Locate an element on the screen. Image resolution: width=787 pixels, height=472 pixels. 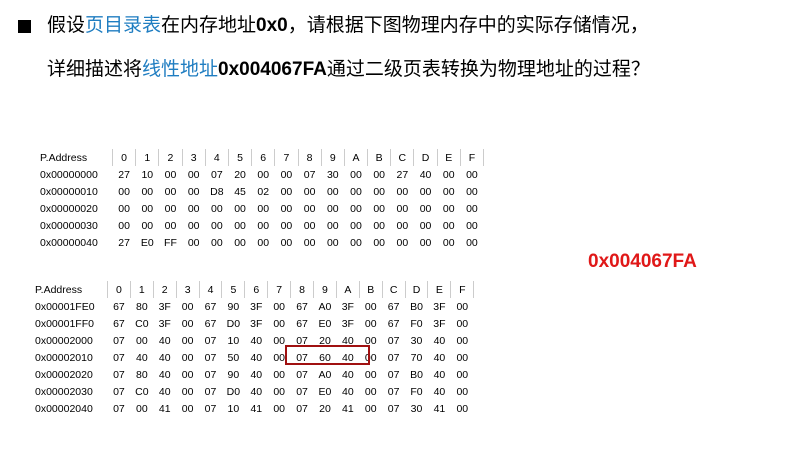
byte-cell: E0 is located at coordinates (325, 323).